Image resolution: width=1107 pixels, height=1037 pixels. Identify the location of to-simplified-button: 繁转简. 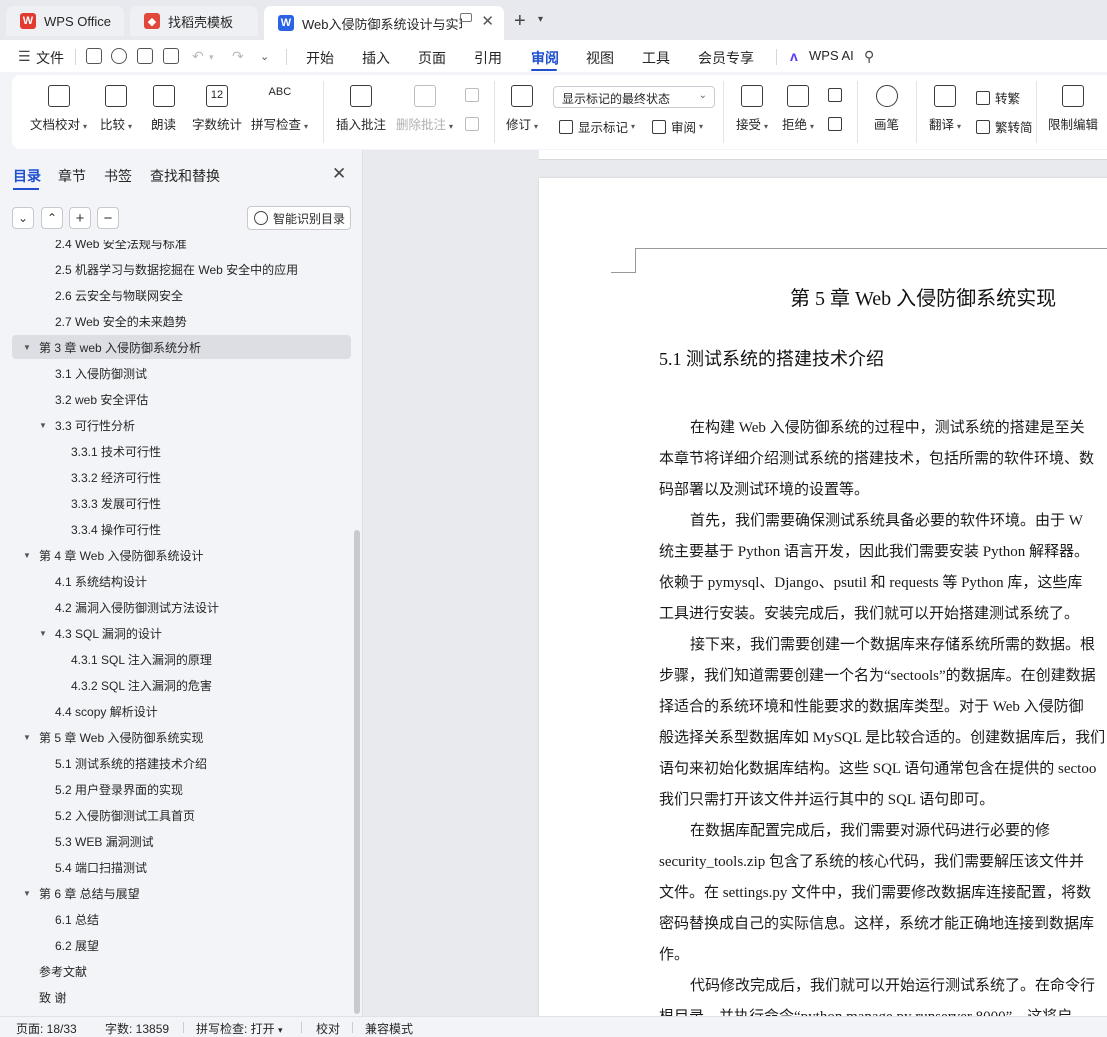
(1004, 126).